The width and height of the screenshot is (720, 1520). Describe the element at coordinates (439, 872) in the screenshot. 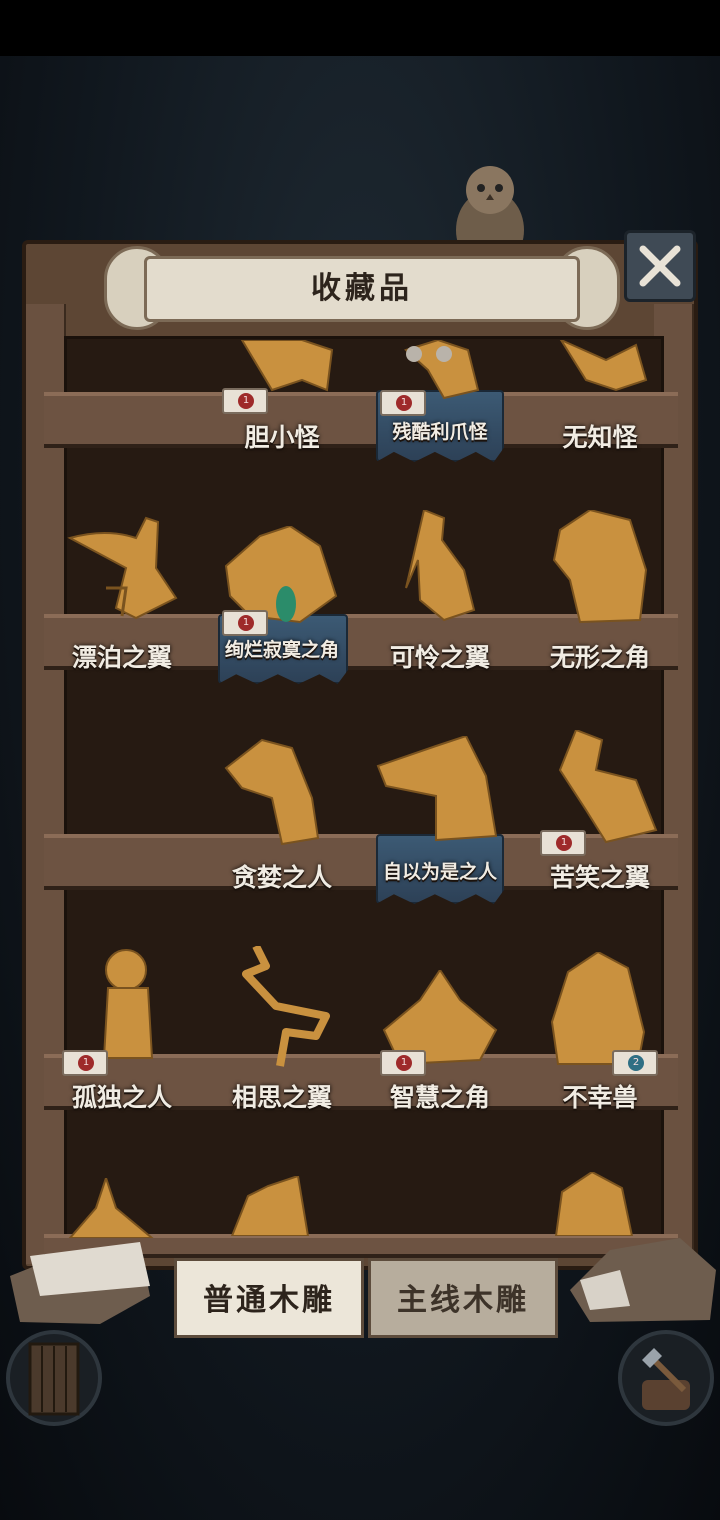

I see `item-label: 自以为是之人` at that location.